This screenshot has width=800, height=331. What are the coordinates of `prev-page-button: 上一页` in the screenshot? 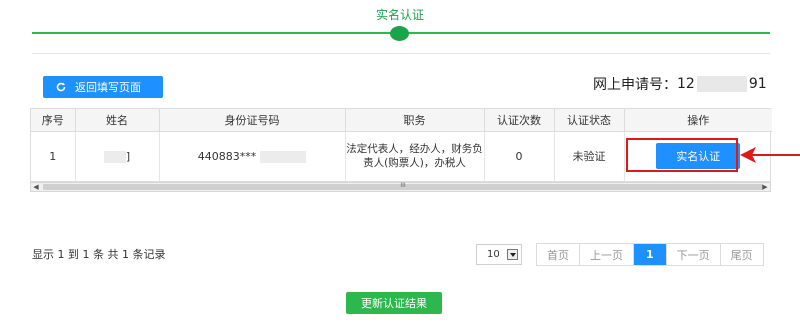 It's located at (607, 254).